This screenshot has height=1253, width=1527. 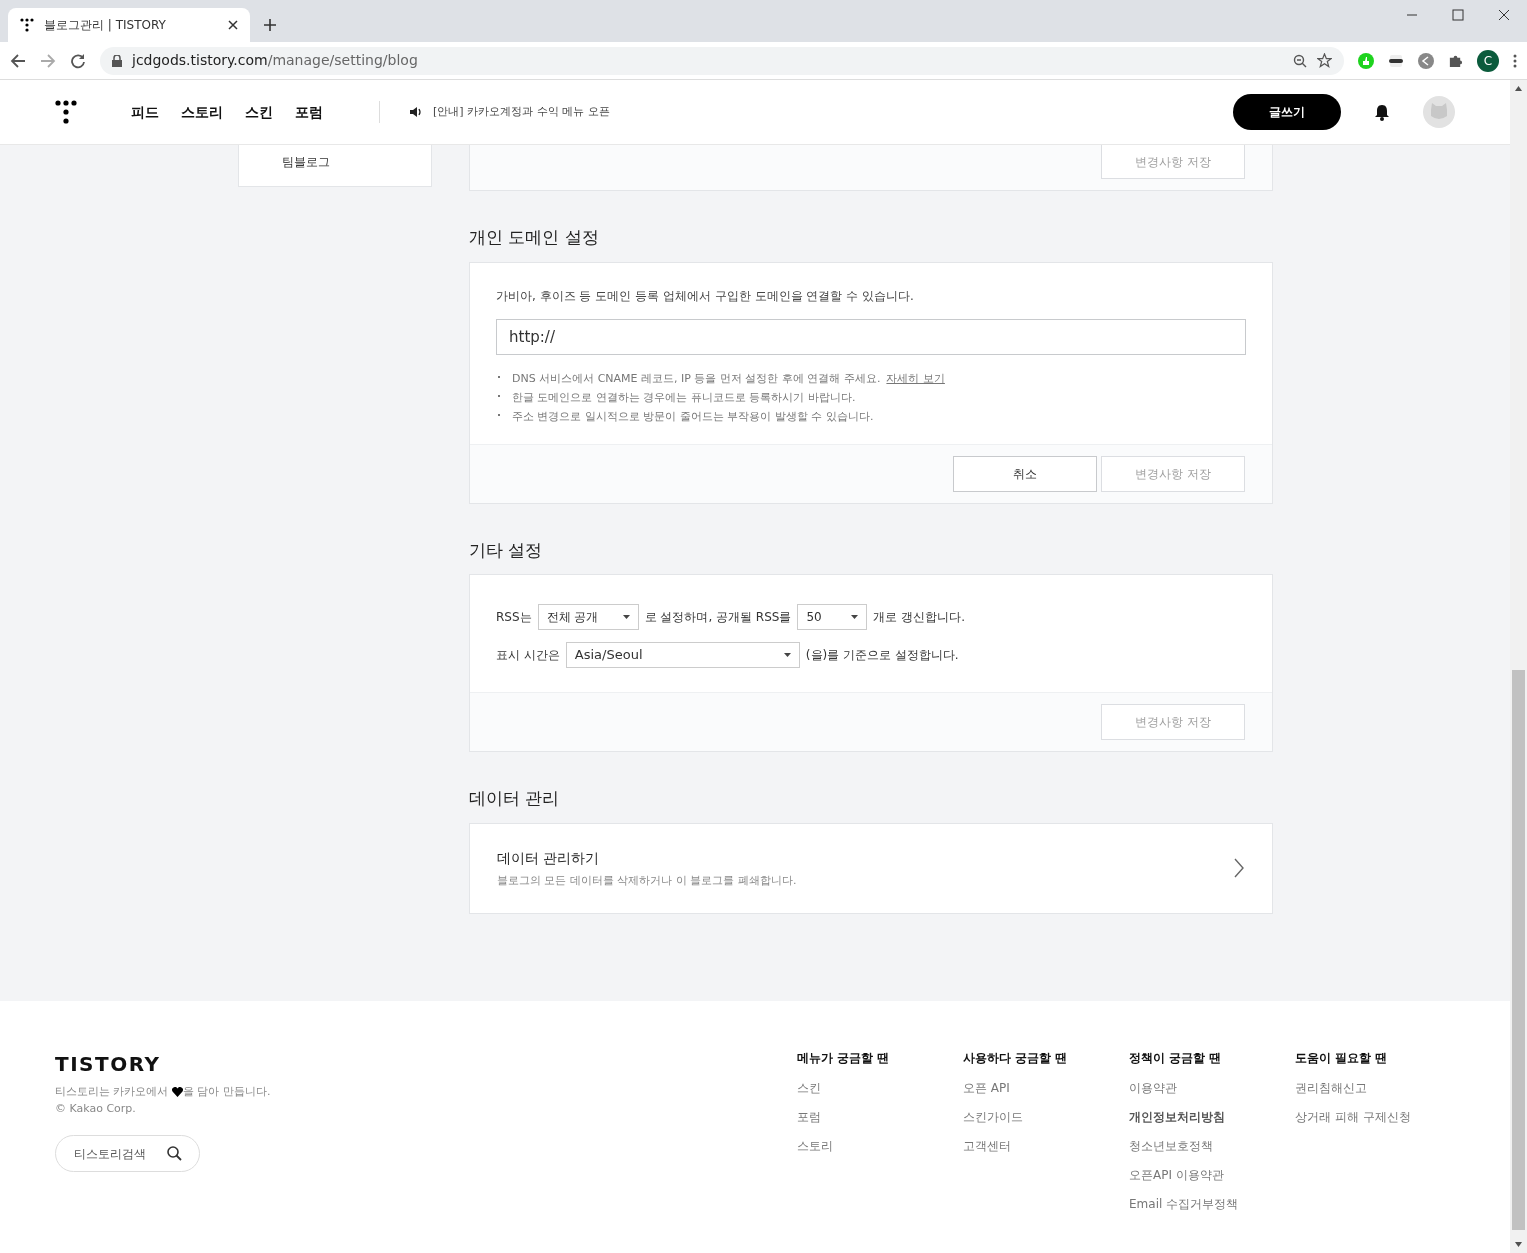 What do you see at coordinates (127, 1153) in the screenshot?
I see `footer-search-field: 티스토리검색` at bounding box center [127, 1153].